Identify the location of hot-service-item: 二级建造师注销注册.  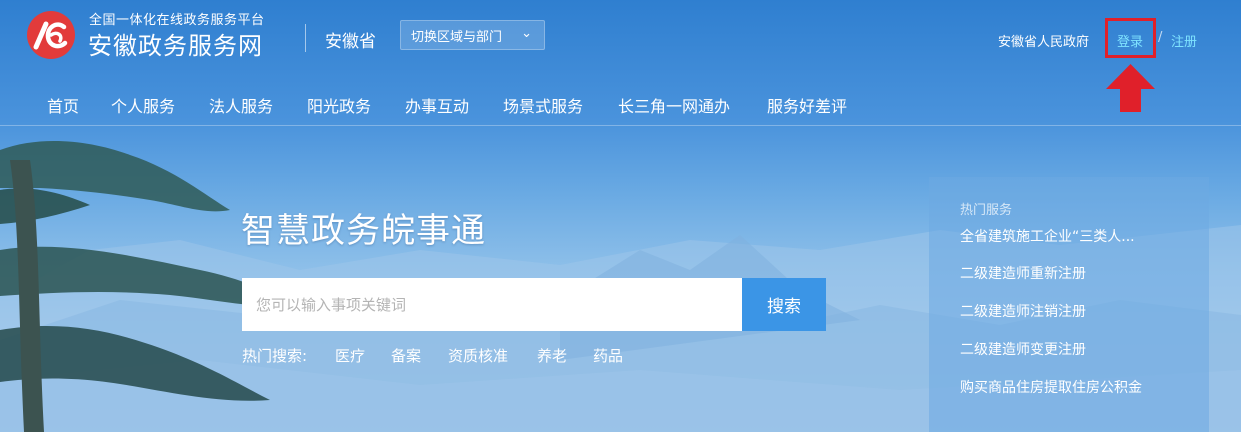
(1023, 311).